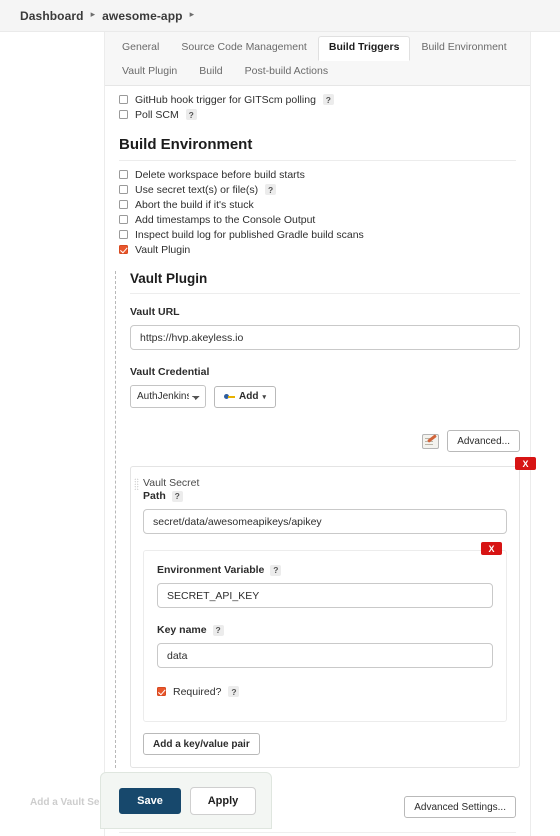 The image size is (560, 836). What do you see at coordinates (317, 204) in the screenshot?
I see `checkbox-row-abort-build-stuck: Abort the build if it's stuck` at bounding box center [317, 204].